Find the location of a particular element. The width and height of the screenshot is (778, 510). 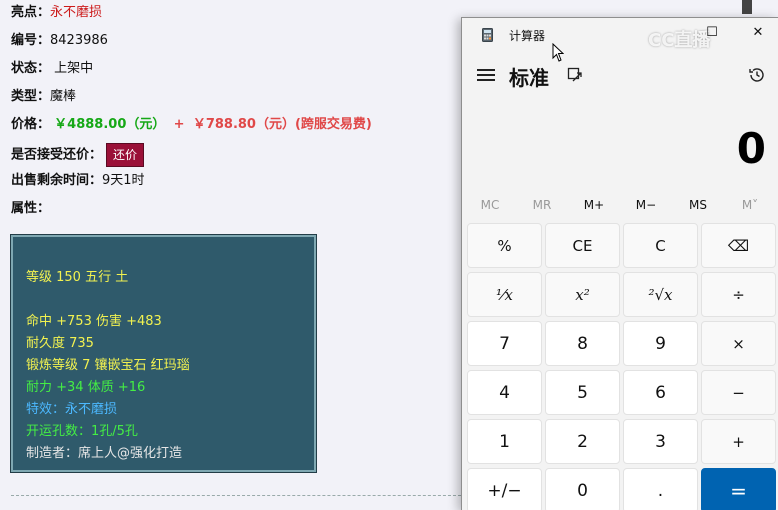

square-root-button: ²√x is located at coordinates (660, 294).